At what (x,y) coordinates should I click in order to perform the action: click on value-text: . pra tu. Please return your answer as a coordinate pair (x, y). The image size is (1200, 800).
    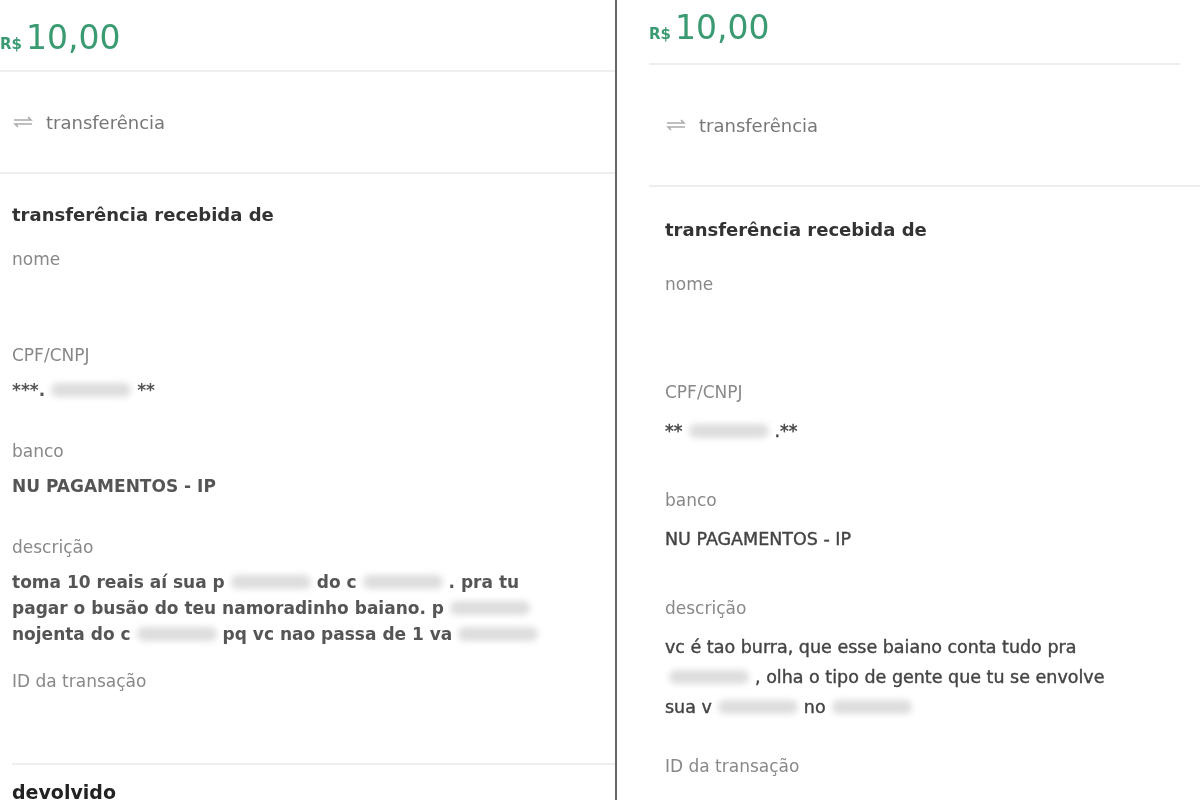
    Looking at the image, I should click on (484, 582).